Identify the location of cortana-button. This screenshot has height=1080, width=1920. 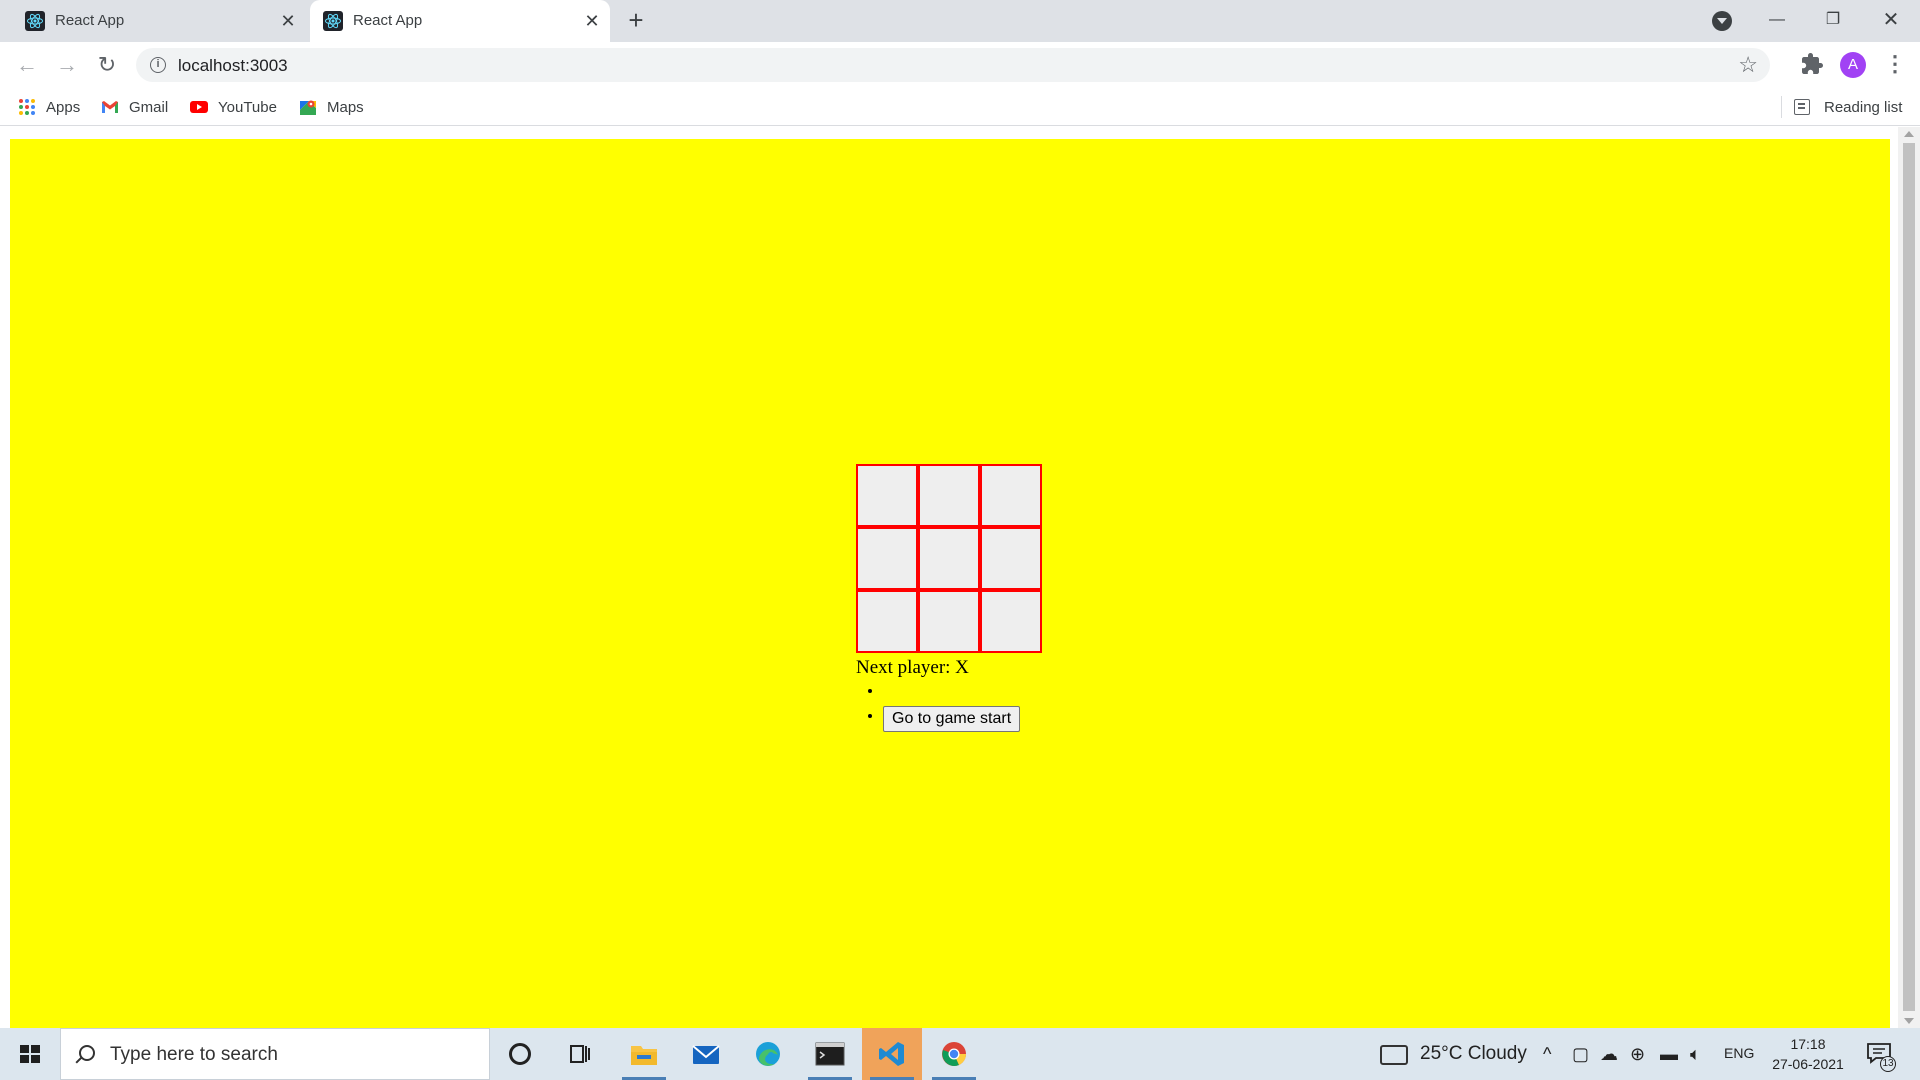
(520, 1054).